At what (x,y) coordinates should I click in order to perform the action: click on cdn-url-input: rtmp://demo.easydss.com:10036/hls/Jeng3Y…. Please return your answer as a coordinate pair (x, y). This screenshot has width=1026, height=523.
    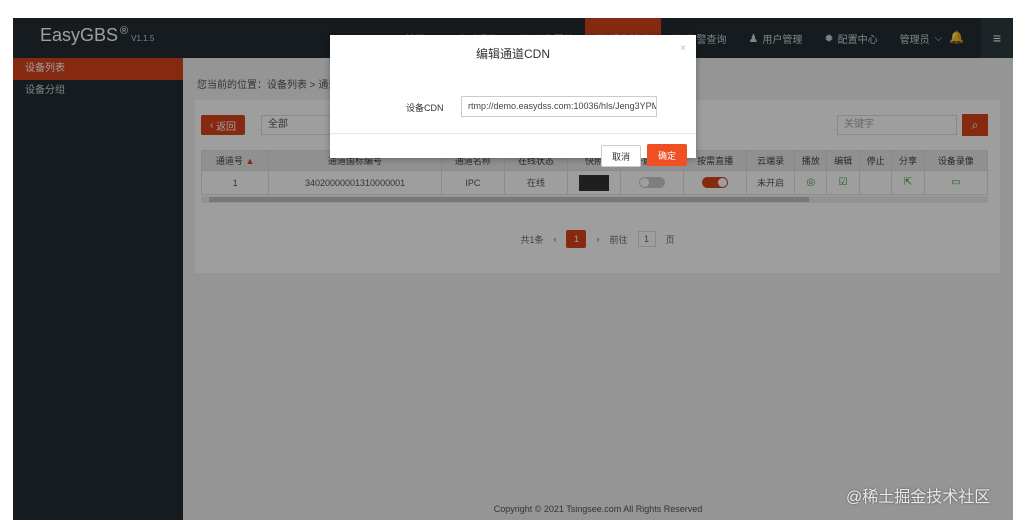
    Looking at the image, I should click on (559, 106).